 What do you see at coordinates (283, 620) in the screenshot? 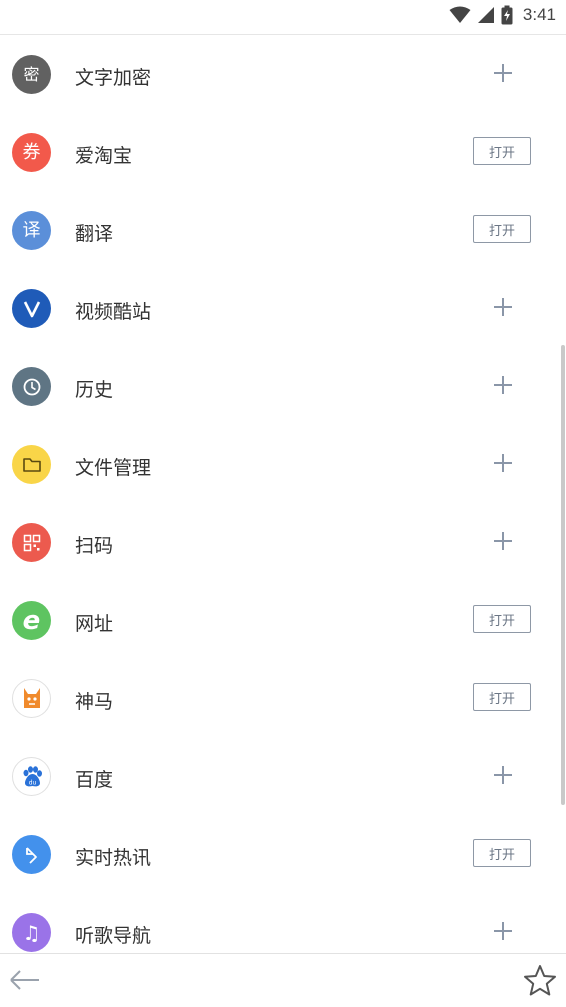
I see `list-item-web-address: e 网址 打开` at bounding box center [283, 620].